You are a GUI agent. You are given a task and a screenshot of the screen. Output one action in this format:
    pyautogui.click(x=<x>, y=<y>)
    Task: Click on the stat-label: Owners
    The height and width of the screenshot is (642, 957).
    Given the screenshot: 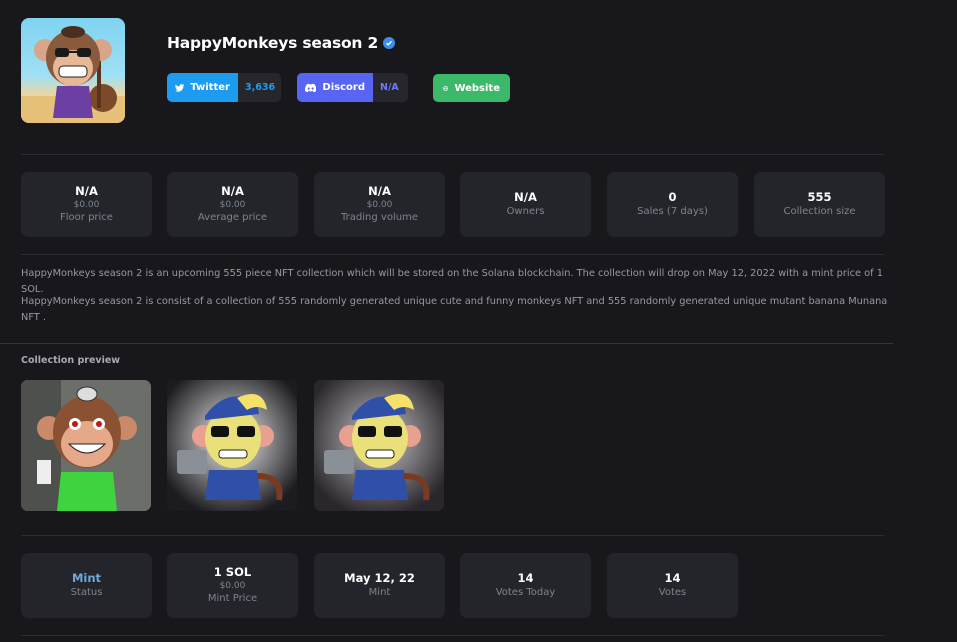 What is the action you would take?
    pyautogui.click(x=525, y=211)
    